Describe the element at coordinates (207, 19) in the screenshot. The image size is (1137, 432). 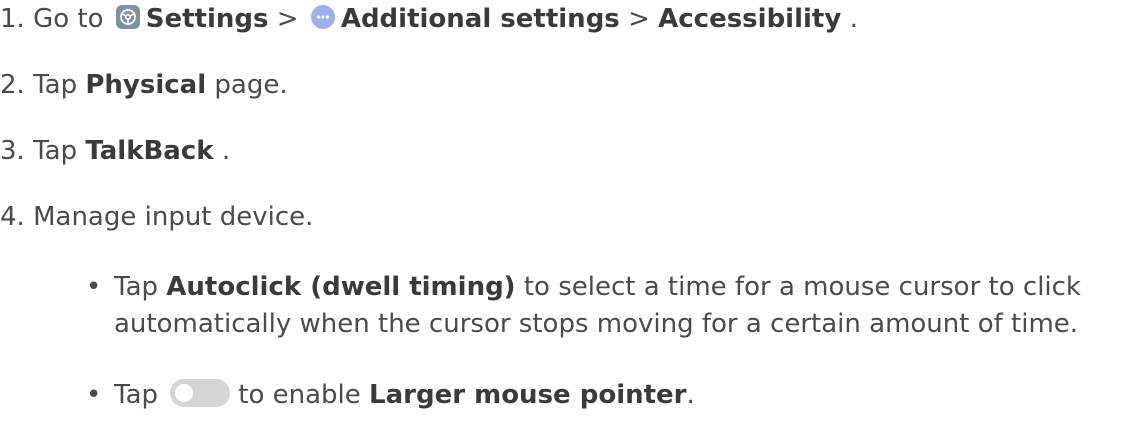
I see `settings-label: Settings` at that location.